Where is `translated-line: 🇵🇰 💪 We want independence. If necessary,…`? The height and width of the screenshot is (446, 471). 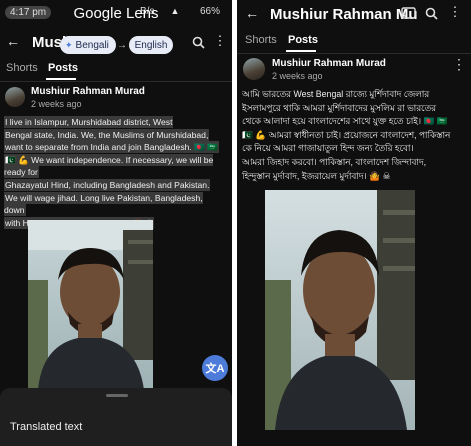 translated-line: 🇵🇰 💪 We want independence. If necessary,… is located at coordinates (109, 166).